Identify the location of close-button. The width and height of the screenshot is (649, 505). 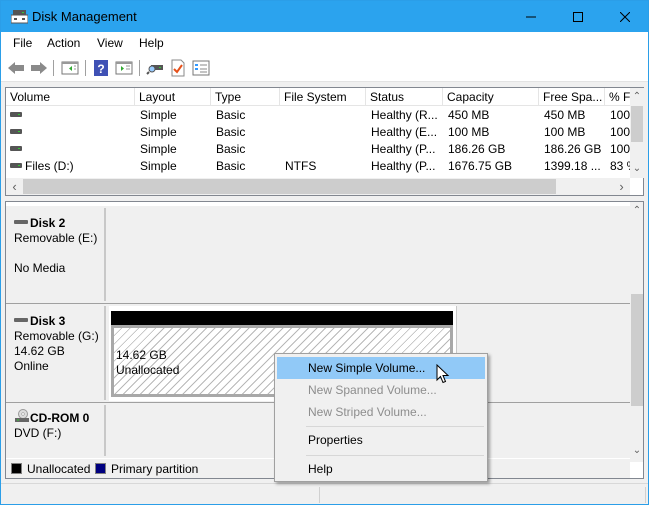
(625, 16).